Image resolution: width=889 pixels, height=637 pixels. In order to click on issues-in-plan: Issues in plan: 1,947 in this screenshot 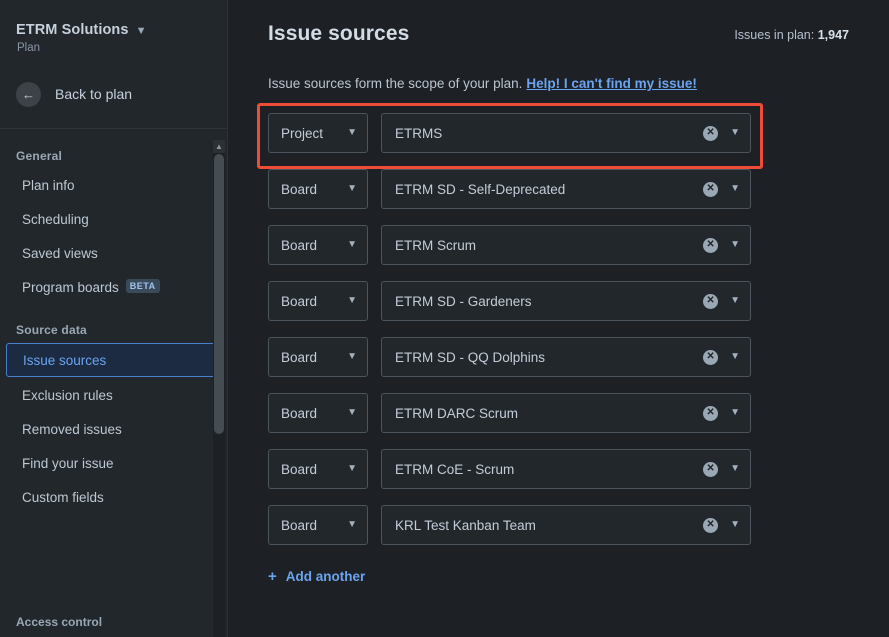, I will do `click(791, 37)`.